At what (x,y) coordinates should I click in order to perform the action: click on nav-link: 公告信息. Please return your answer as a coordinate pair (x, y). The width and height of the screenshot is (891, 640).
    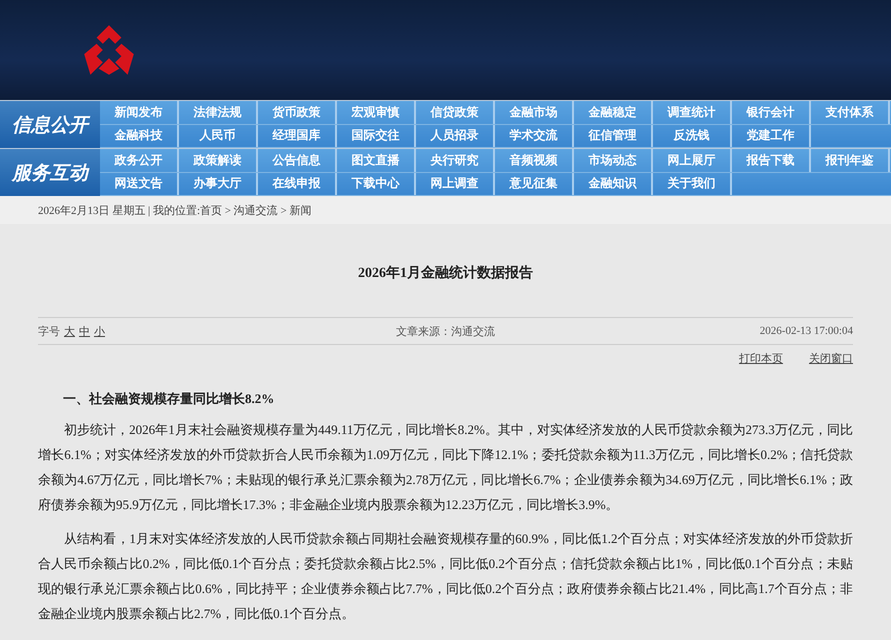
    Looking at the image, I should click on (297, 160).